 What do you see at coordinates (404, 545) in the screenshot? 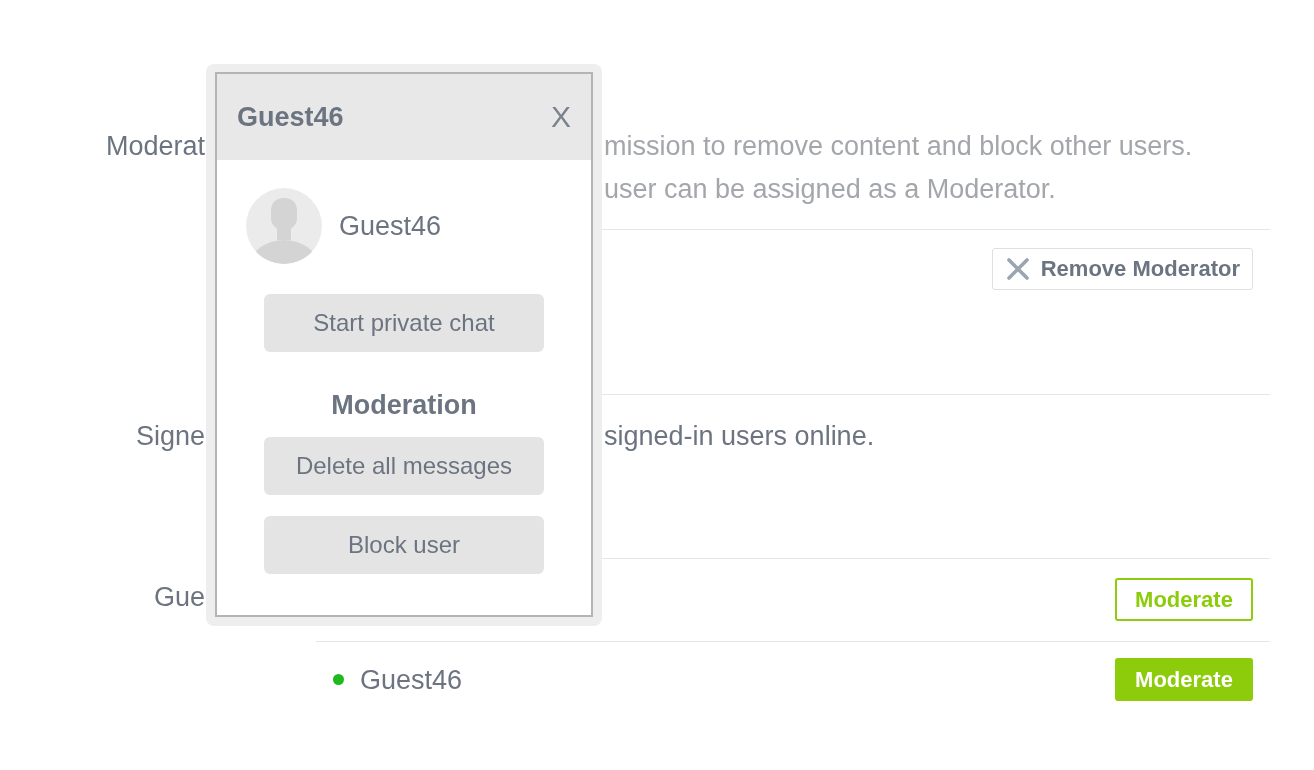
I see `moderation-button: Block user` at bounding box center [404, 545].